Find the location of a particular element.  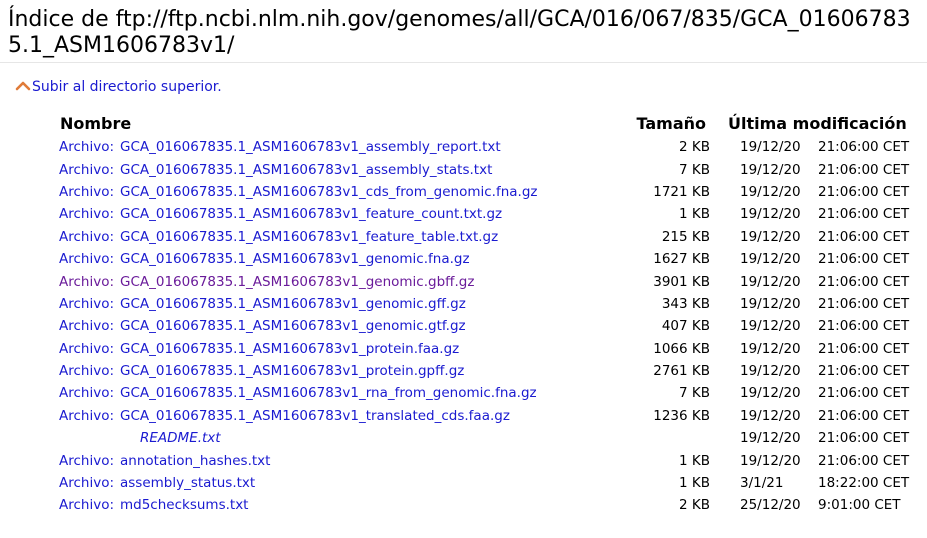

file-name-cell: annotation_hashes.txt is located at coordinates (365, 460).